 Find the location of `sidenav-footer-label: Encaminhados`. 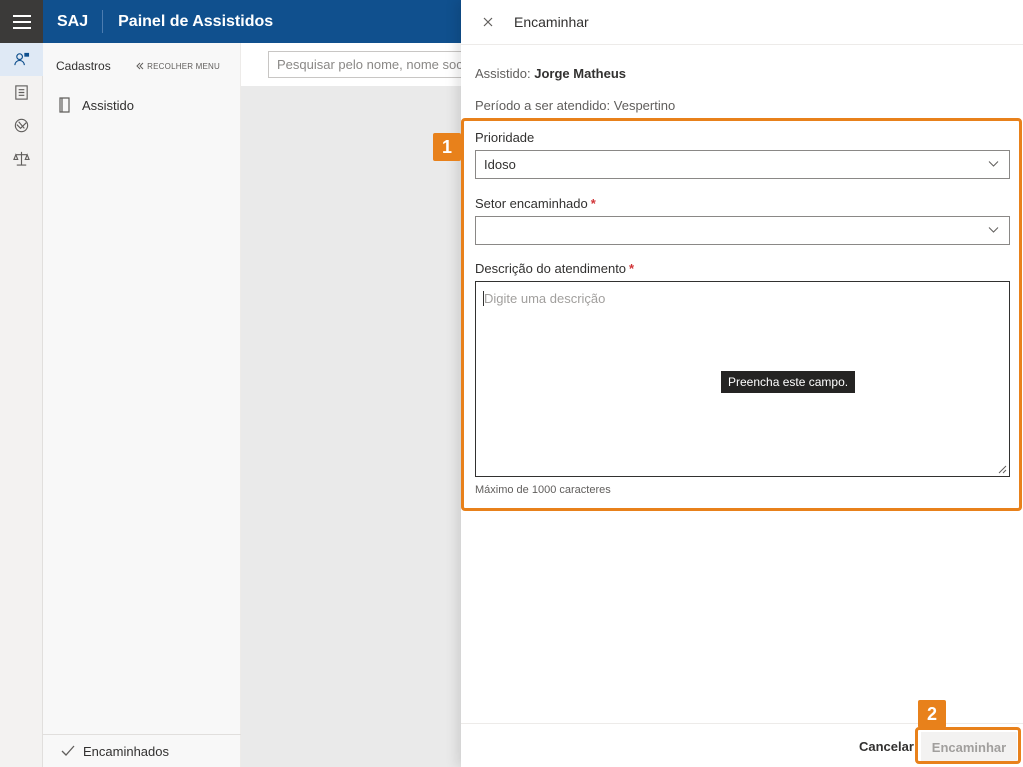

sidenav-footer-label: Encaminhados is located at coordinates (126, 751).